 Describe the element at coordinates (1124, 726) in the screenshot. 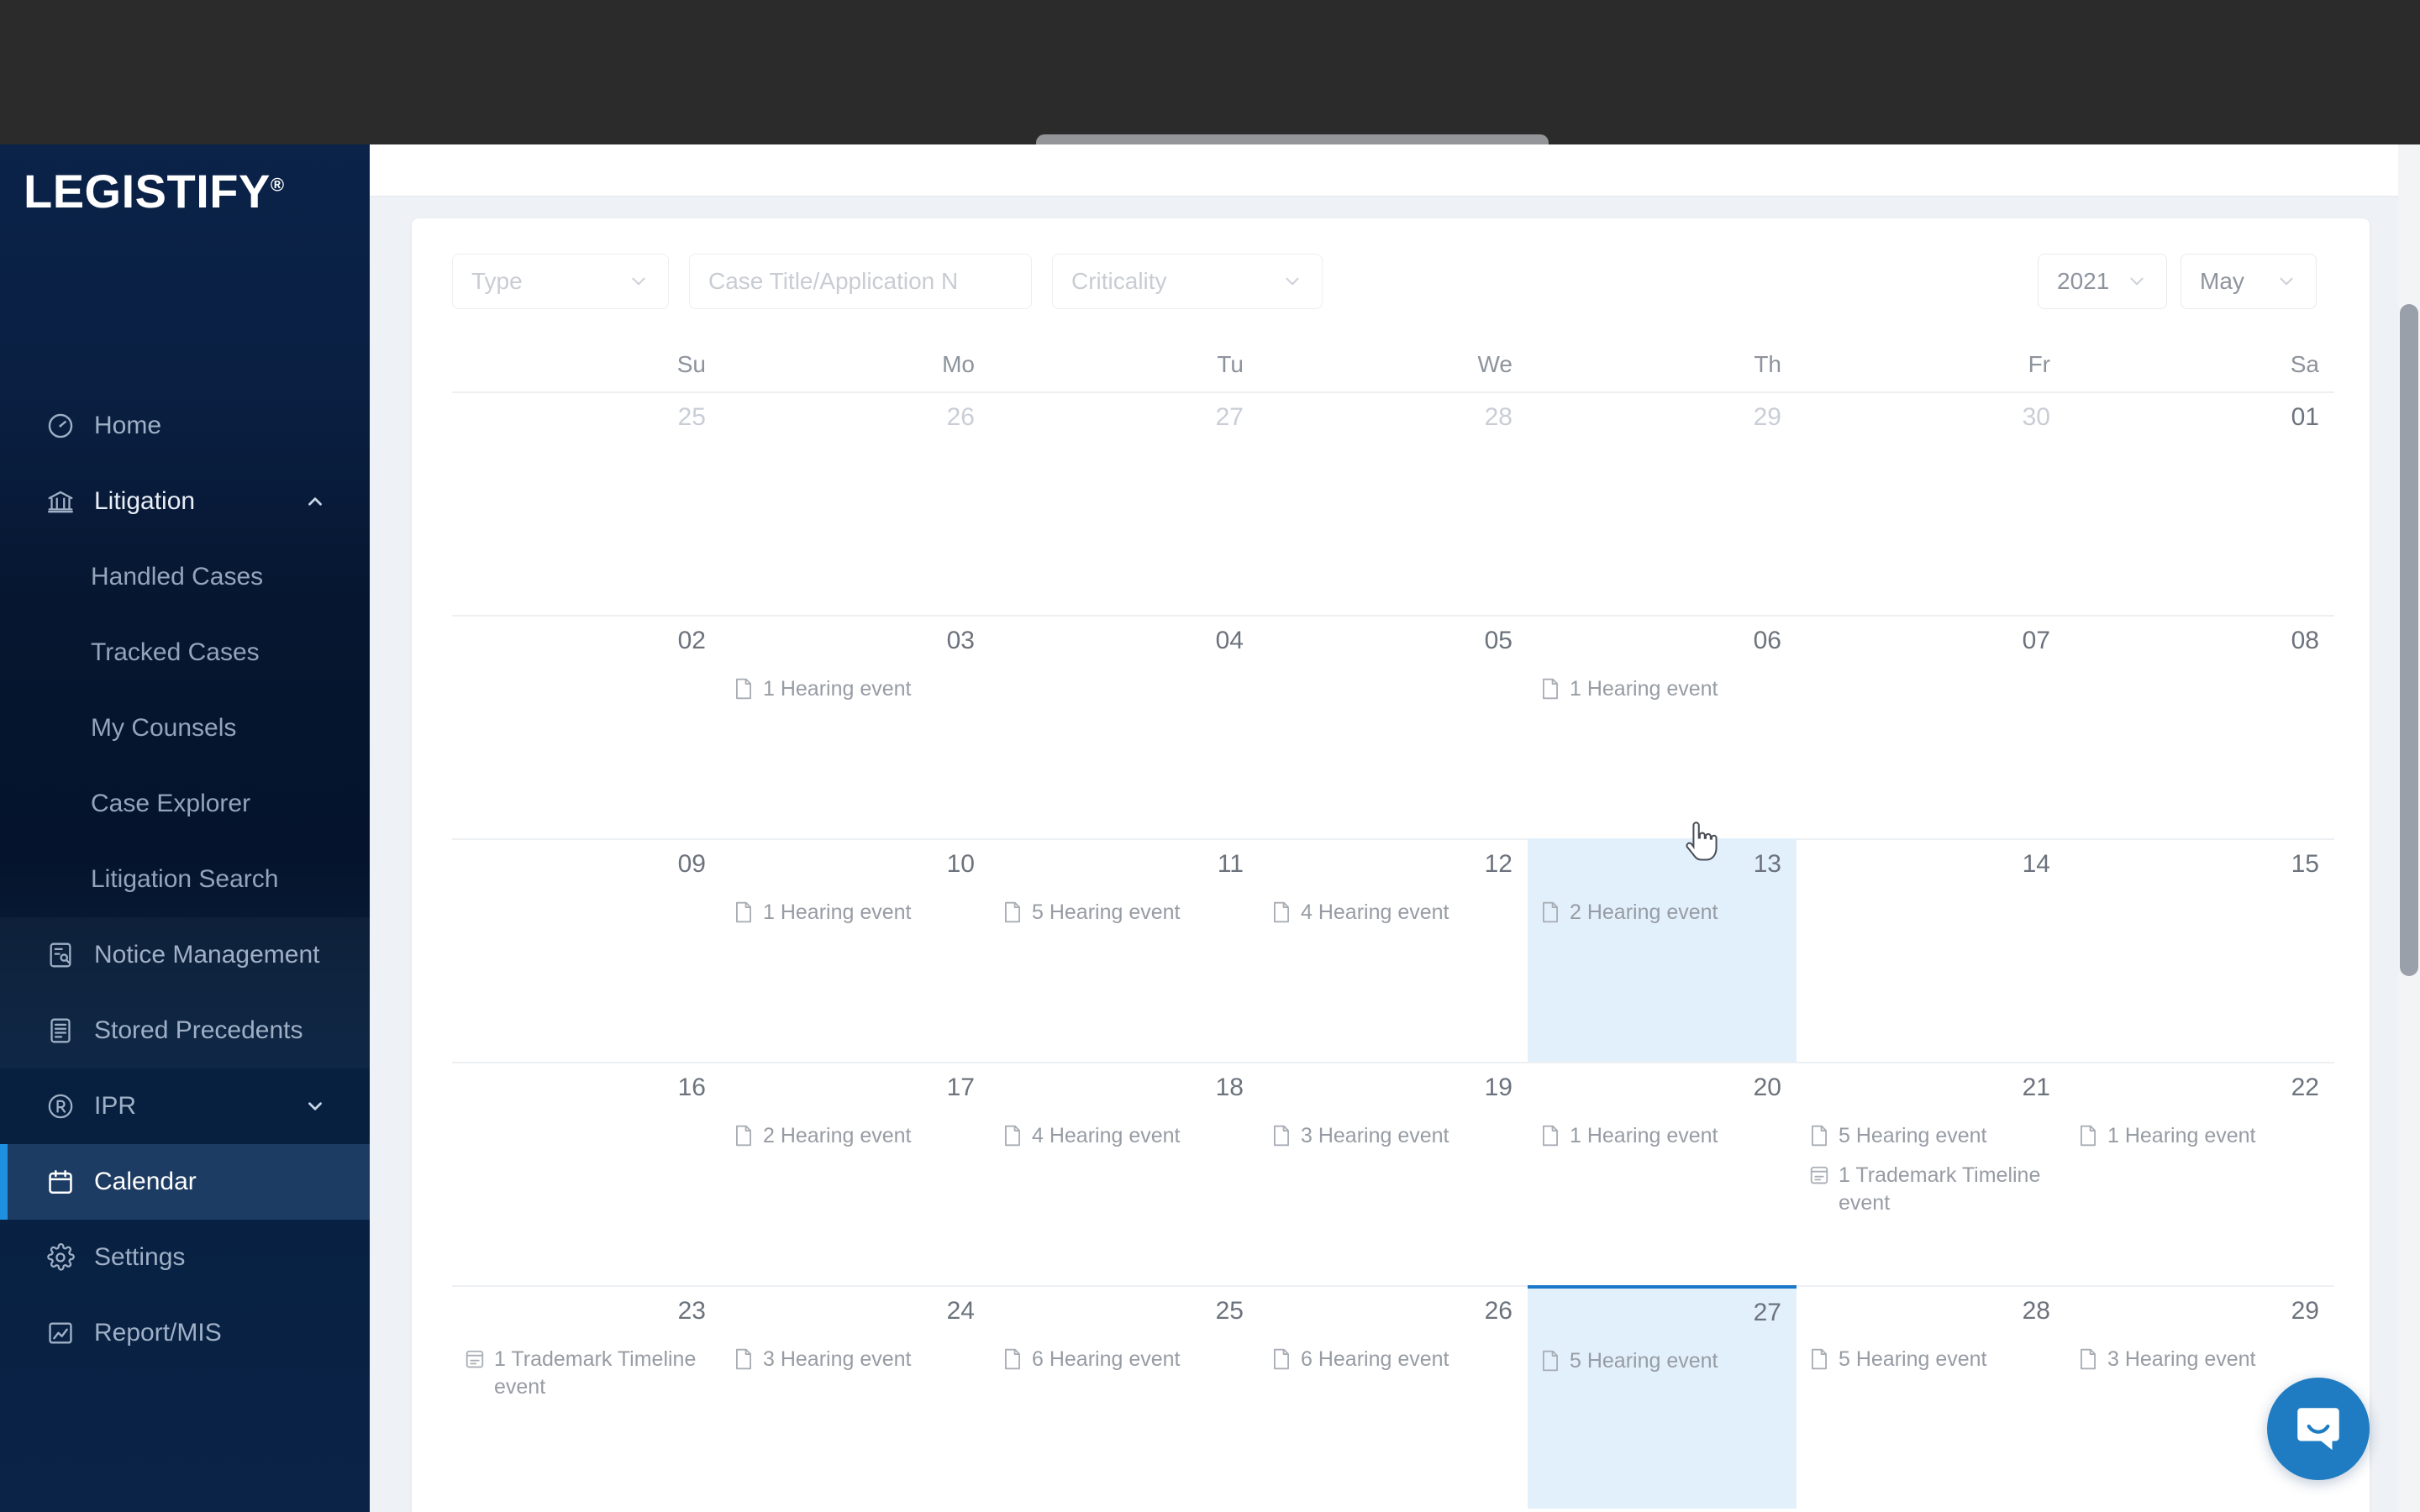

I see `calendar-day-cell: 04` at that location.